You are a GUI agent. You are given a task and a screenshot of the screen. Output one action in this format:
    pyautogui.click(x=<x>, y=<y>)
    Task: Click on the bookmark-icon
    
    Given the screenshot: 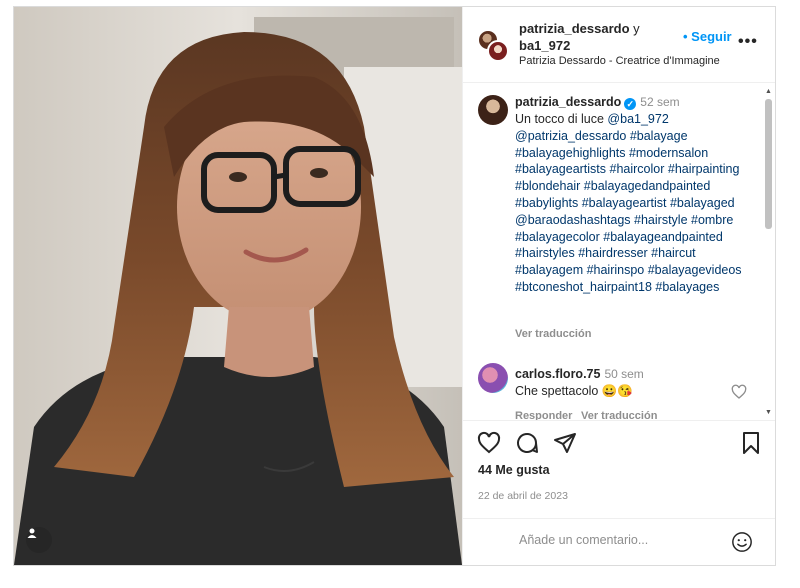 What is the action you would take?
    pyautogui.click(x=751, y=443)
    